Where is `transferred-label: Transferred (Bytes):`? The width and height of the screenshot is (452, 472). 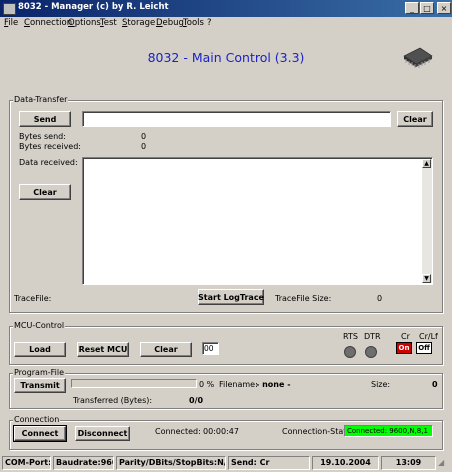 transferred-label: Transferred (Bytes): is located at coordinates (113, 400).